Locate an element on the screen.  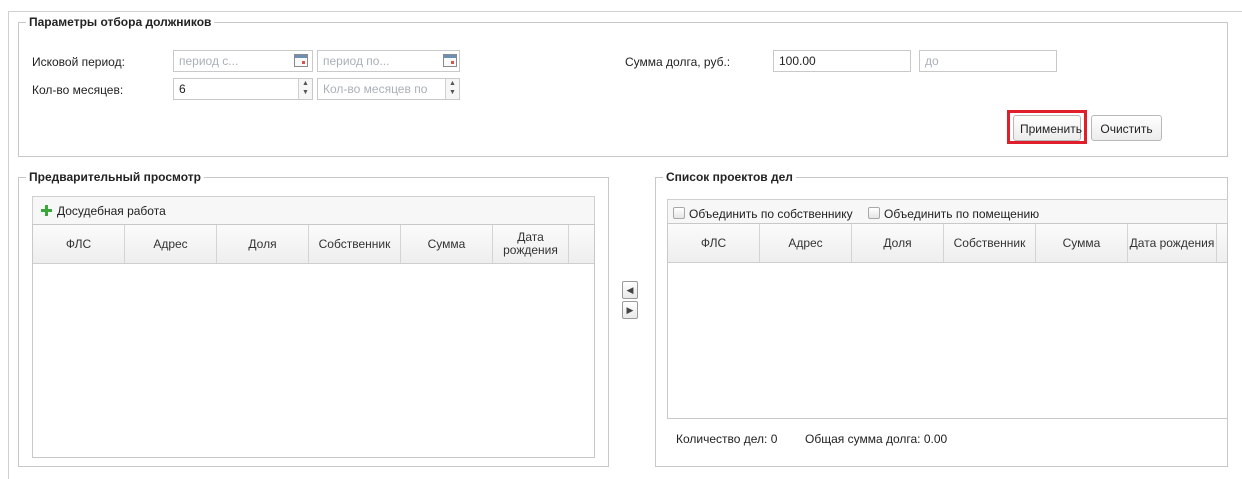
cases-count: Количество дел: 0 is located at coordinates (727, 439).